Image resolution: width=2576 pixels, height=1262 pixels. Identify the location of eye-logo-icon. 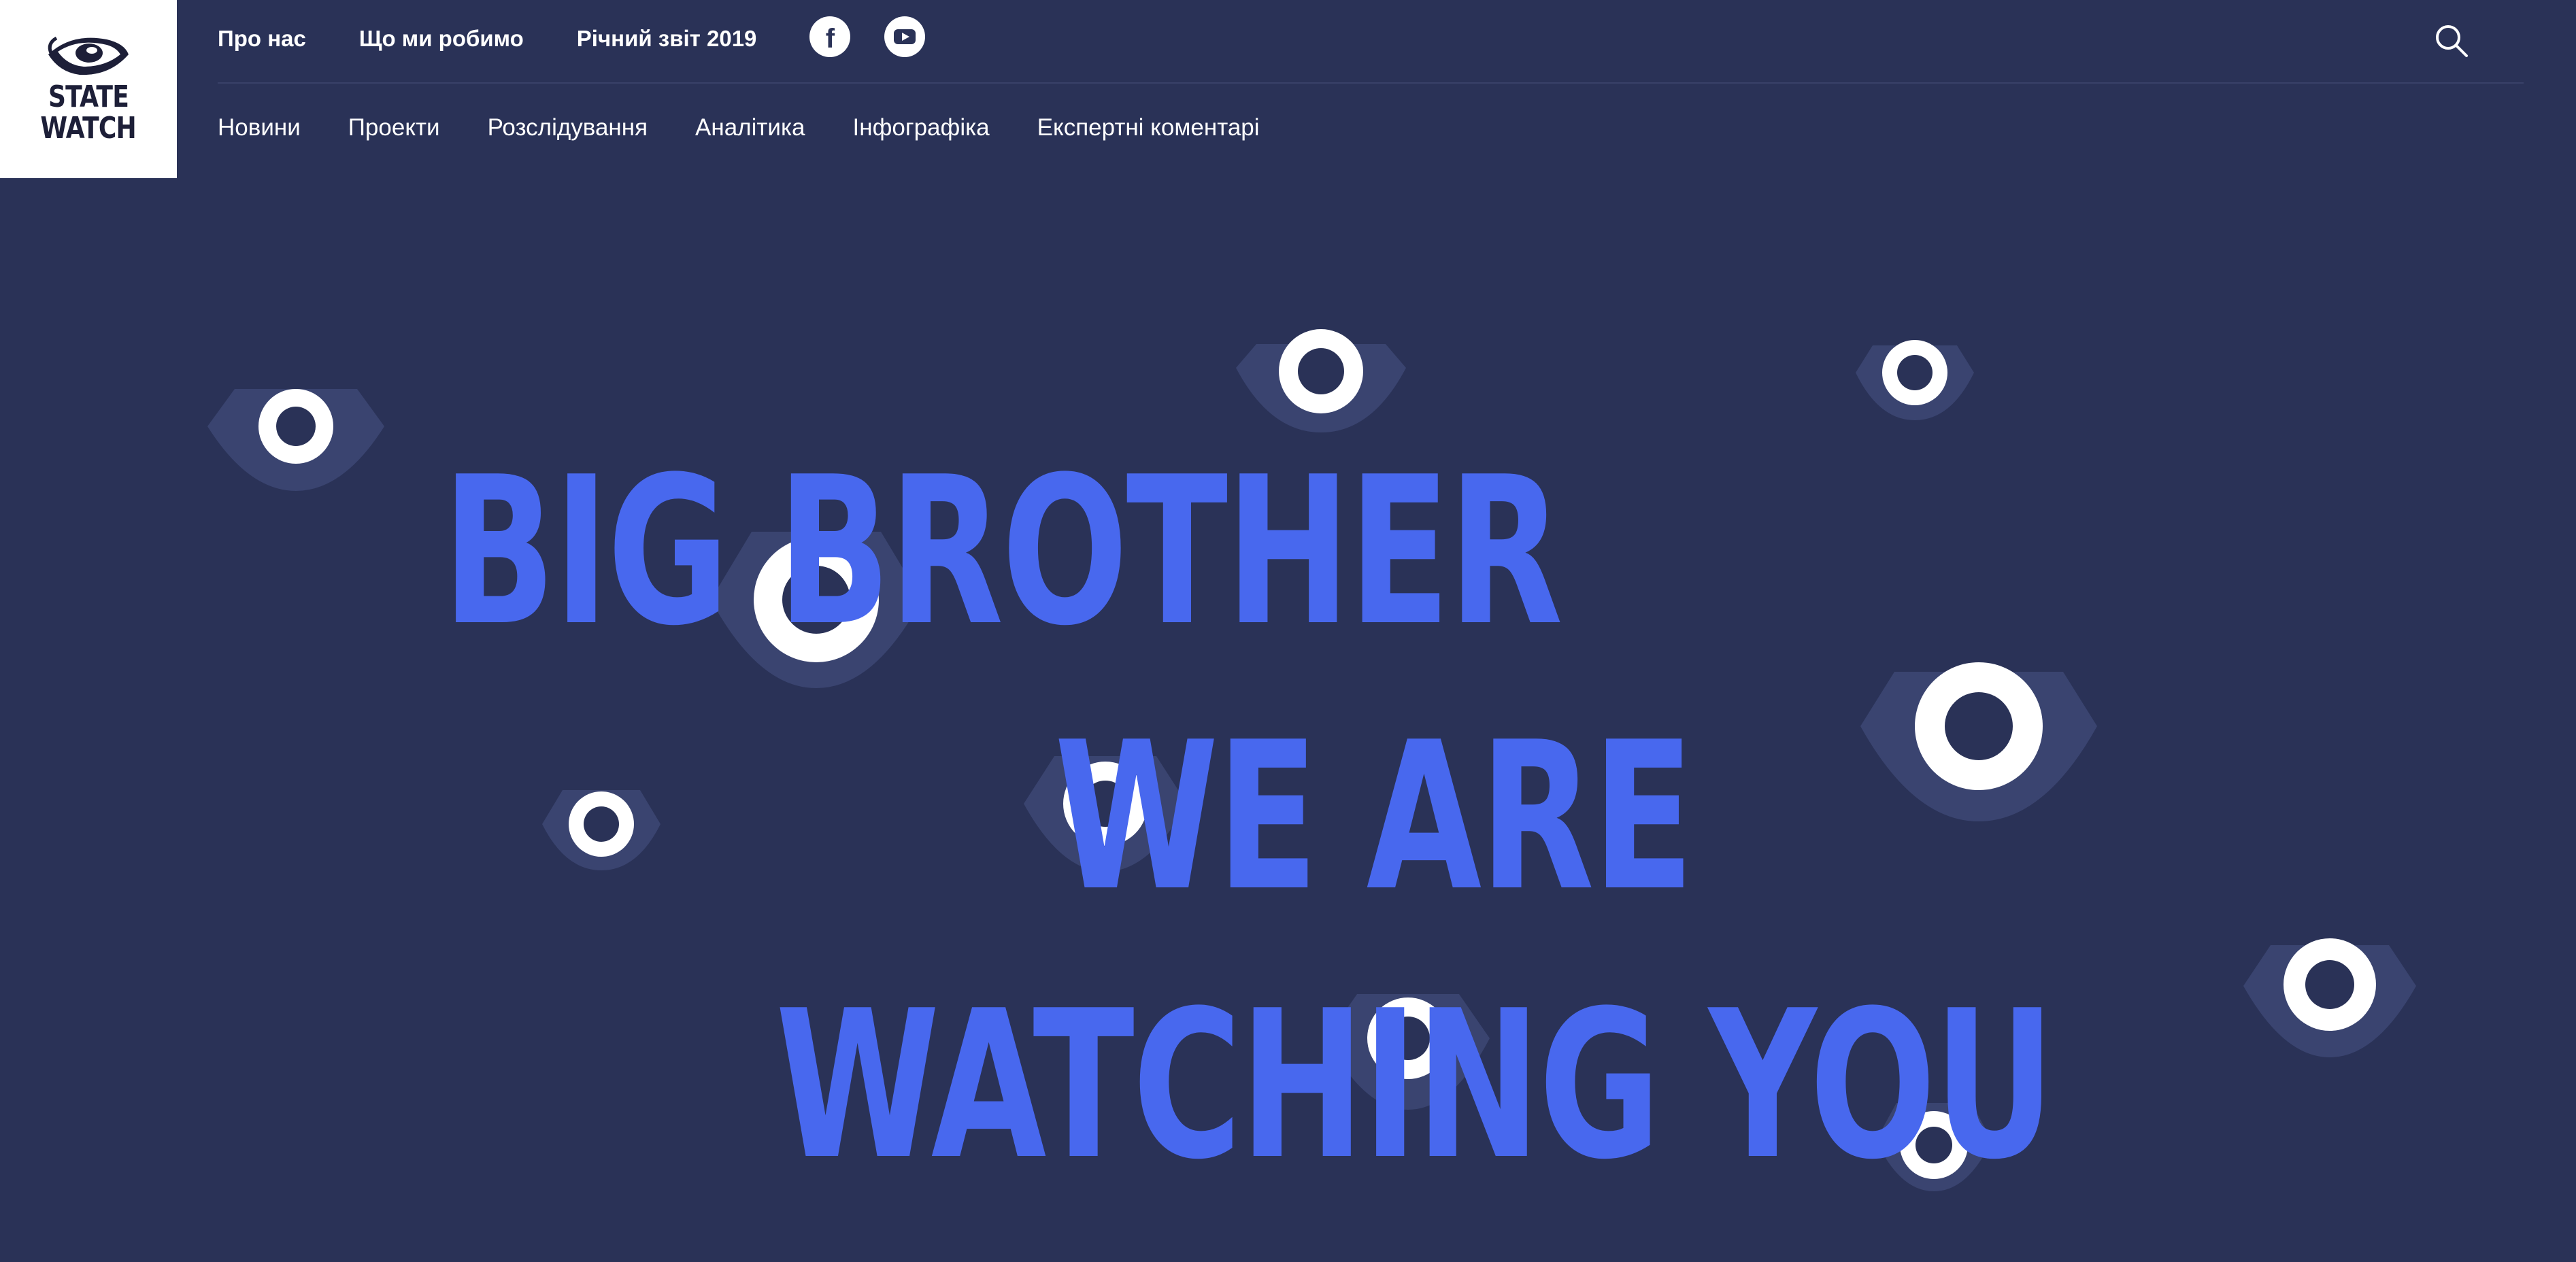
(88, 55).